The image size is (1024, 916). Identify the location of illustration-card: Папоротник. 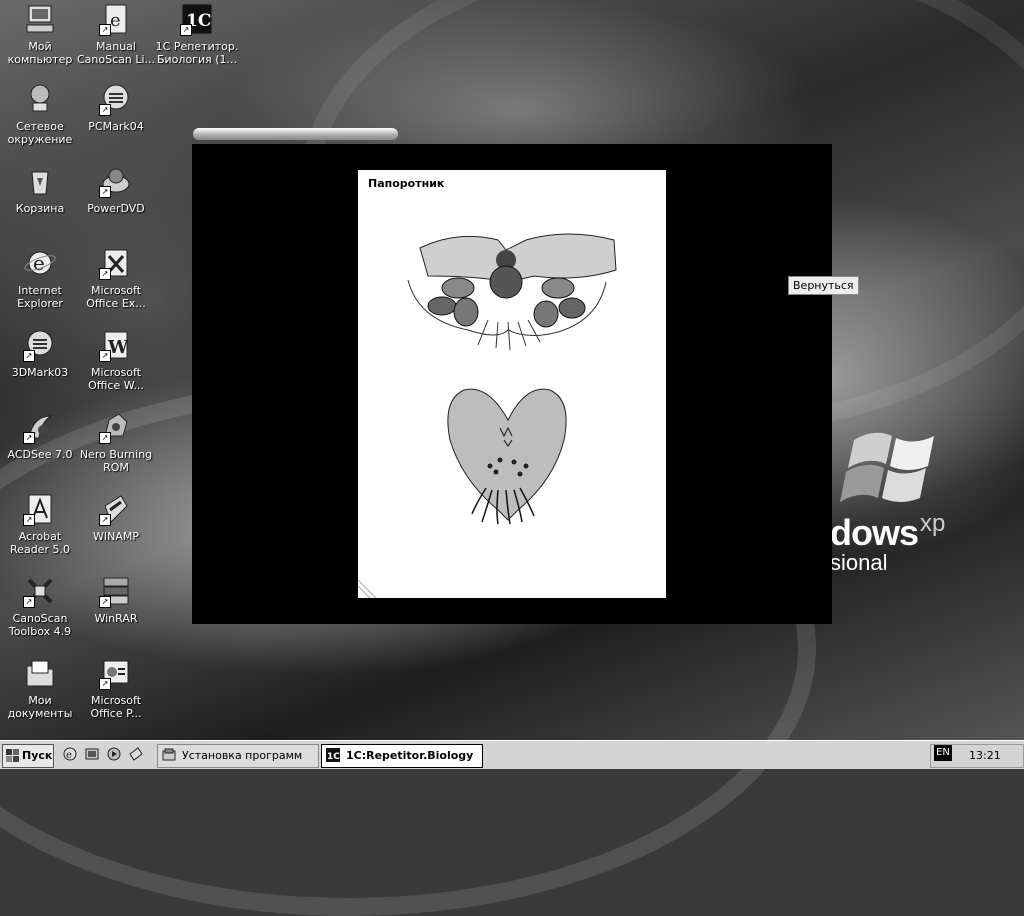
(512, 384).